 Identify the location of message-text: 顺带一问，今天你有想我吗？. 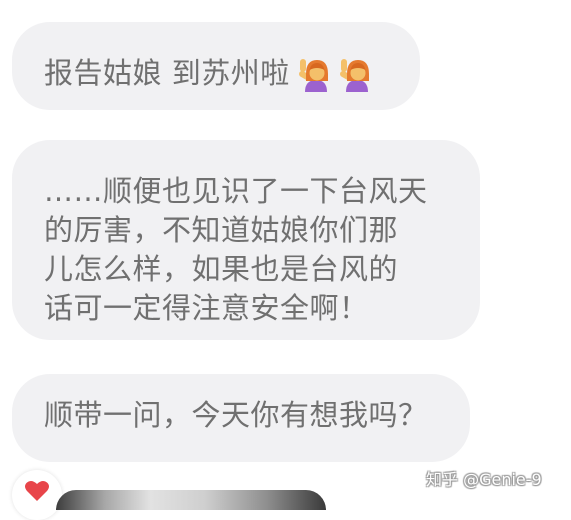
(236, 415).